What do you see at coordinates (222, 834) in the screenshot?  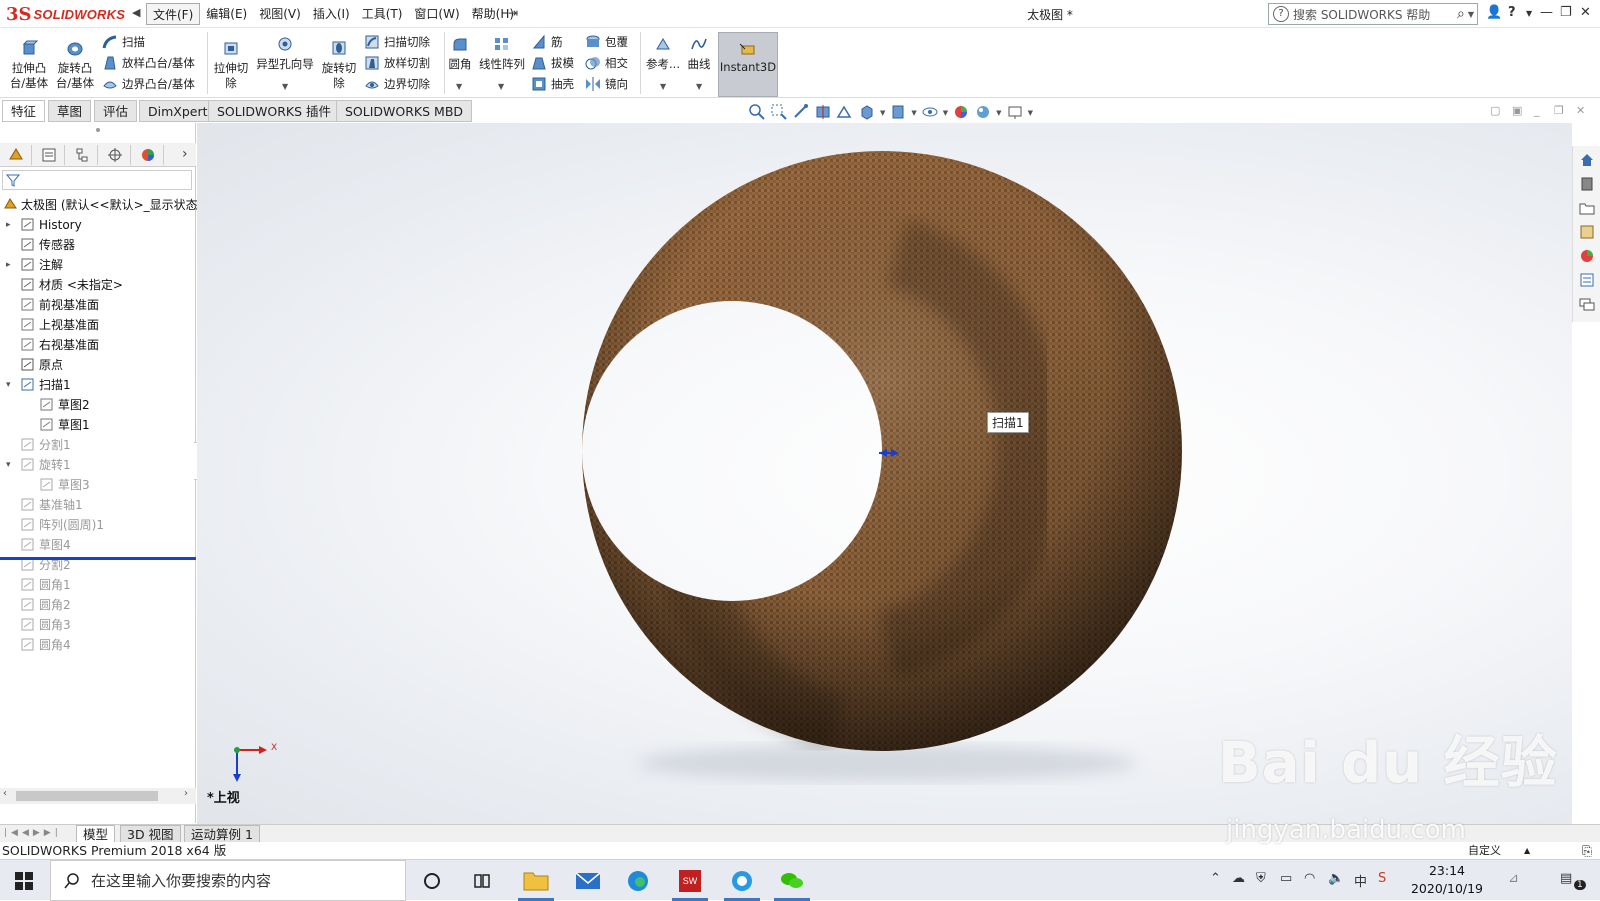 I see `tab-motion-study: 运动算例 1` at bounding box center [222, 834].